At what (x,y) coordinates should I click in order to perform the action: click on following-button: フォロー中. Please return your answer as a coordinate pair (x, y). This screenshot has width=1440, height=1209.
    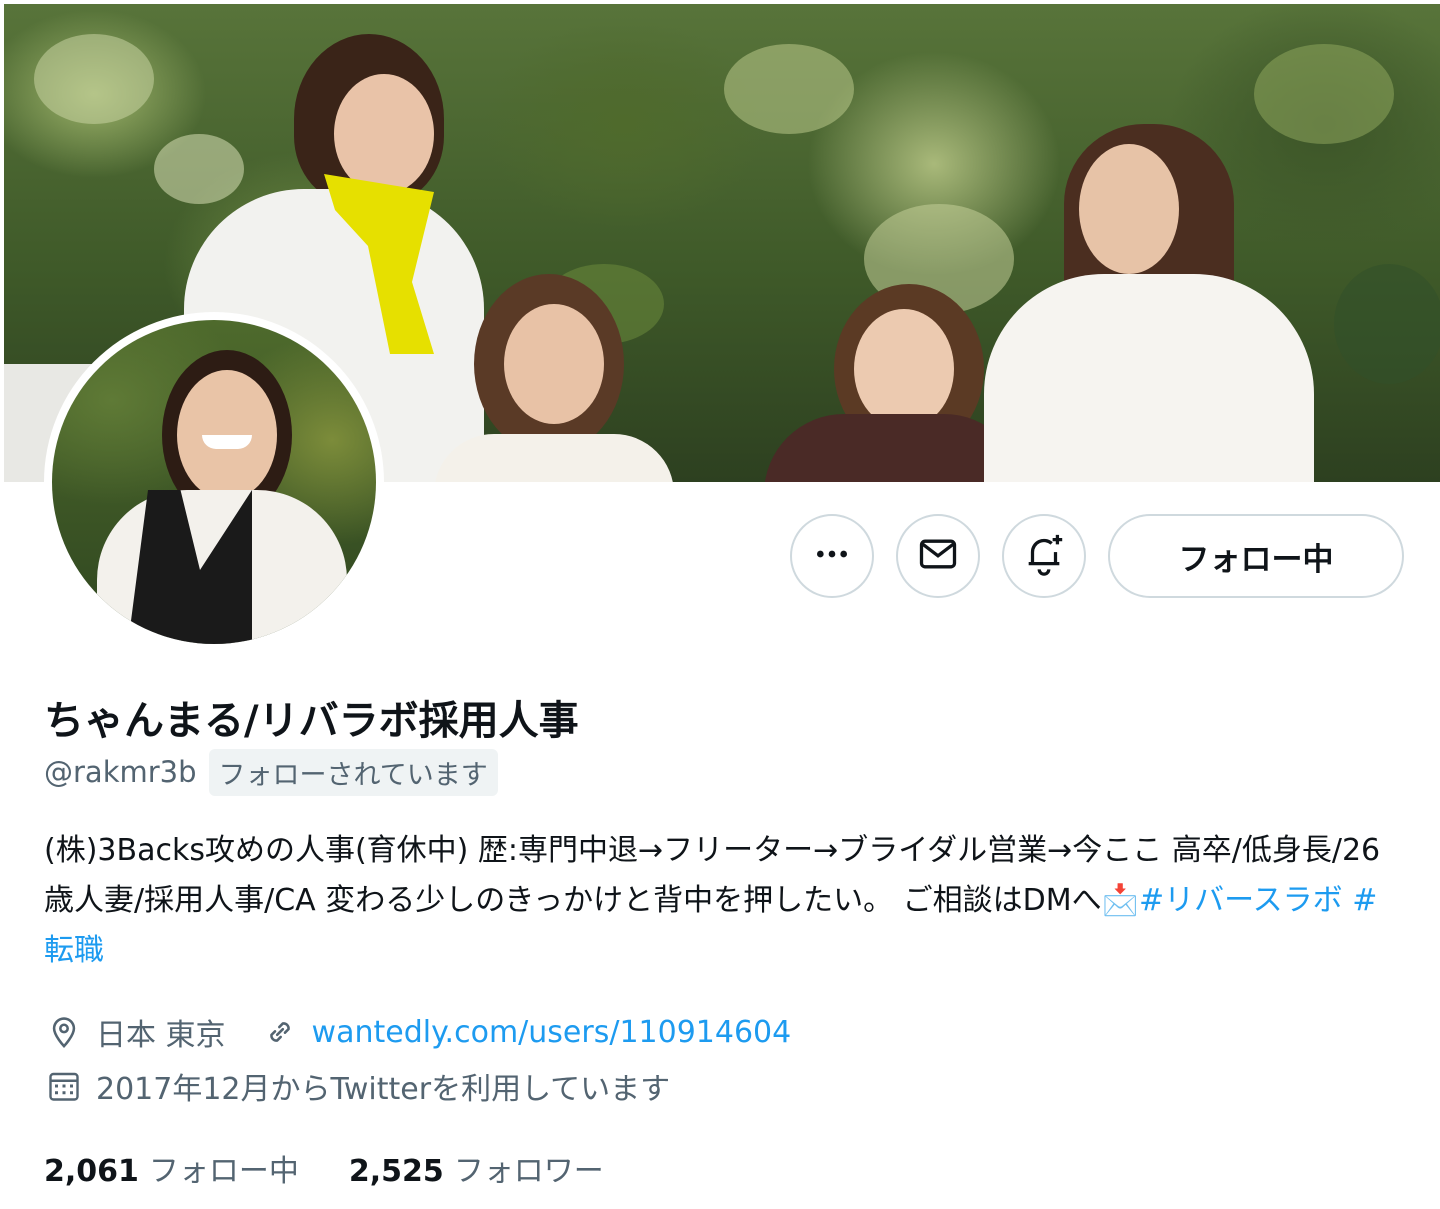
    Looking at the image, I should click on (1256, 556).